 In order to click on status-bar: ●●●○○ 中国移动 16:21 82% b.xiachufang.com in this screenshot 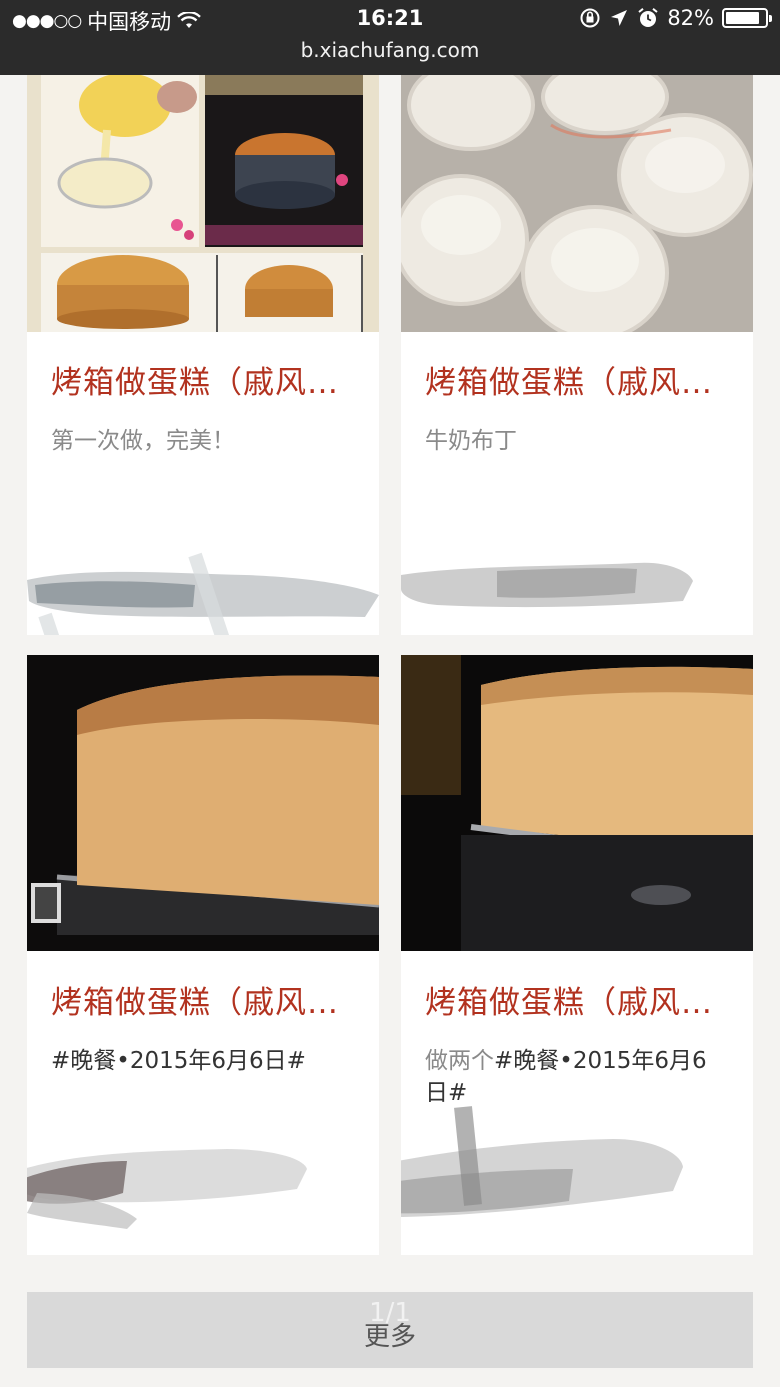, I will do `click(390, 37)`.